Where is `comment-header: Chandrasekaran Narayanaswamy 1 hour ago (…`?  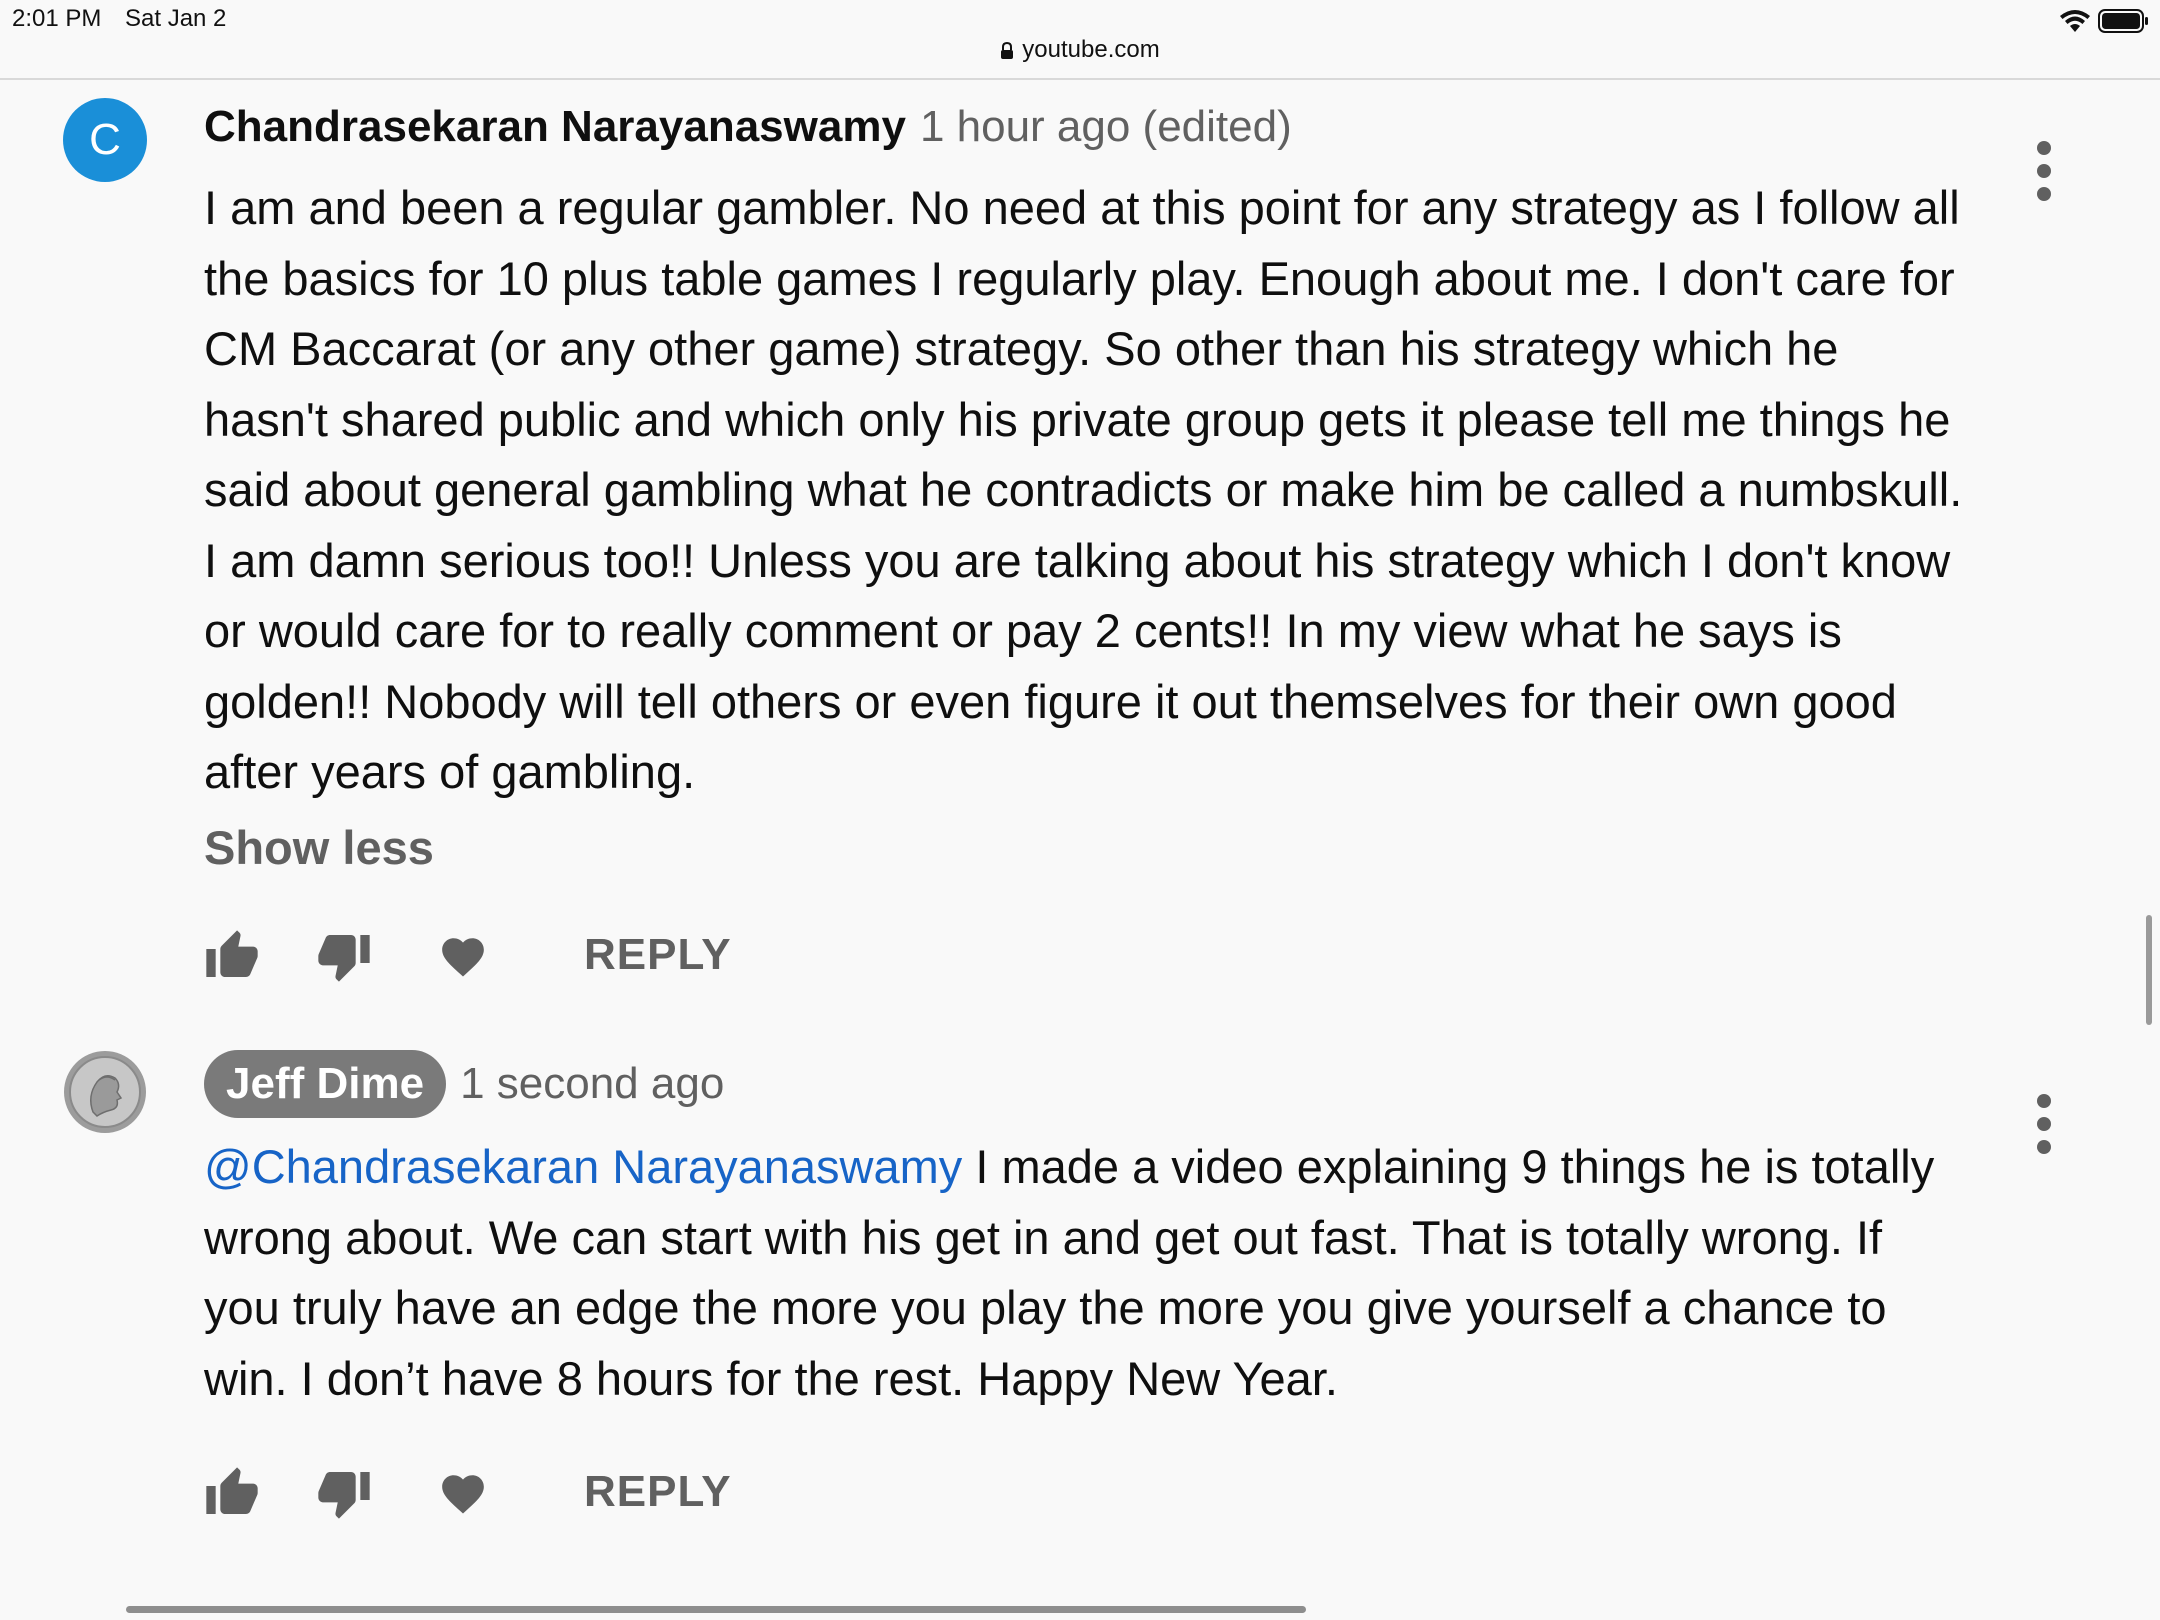
comment-header: Chandrasekaran Narayanaswamy 1 hour ago (… is located at coordinates (748, 127).